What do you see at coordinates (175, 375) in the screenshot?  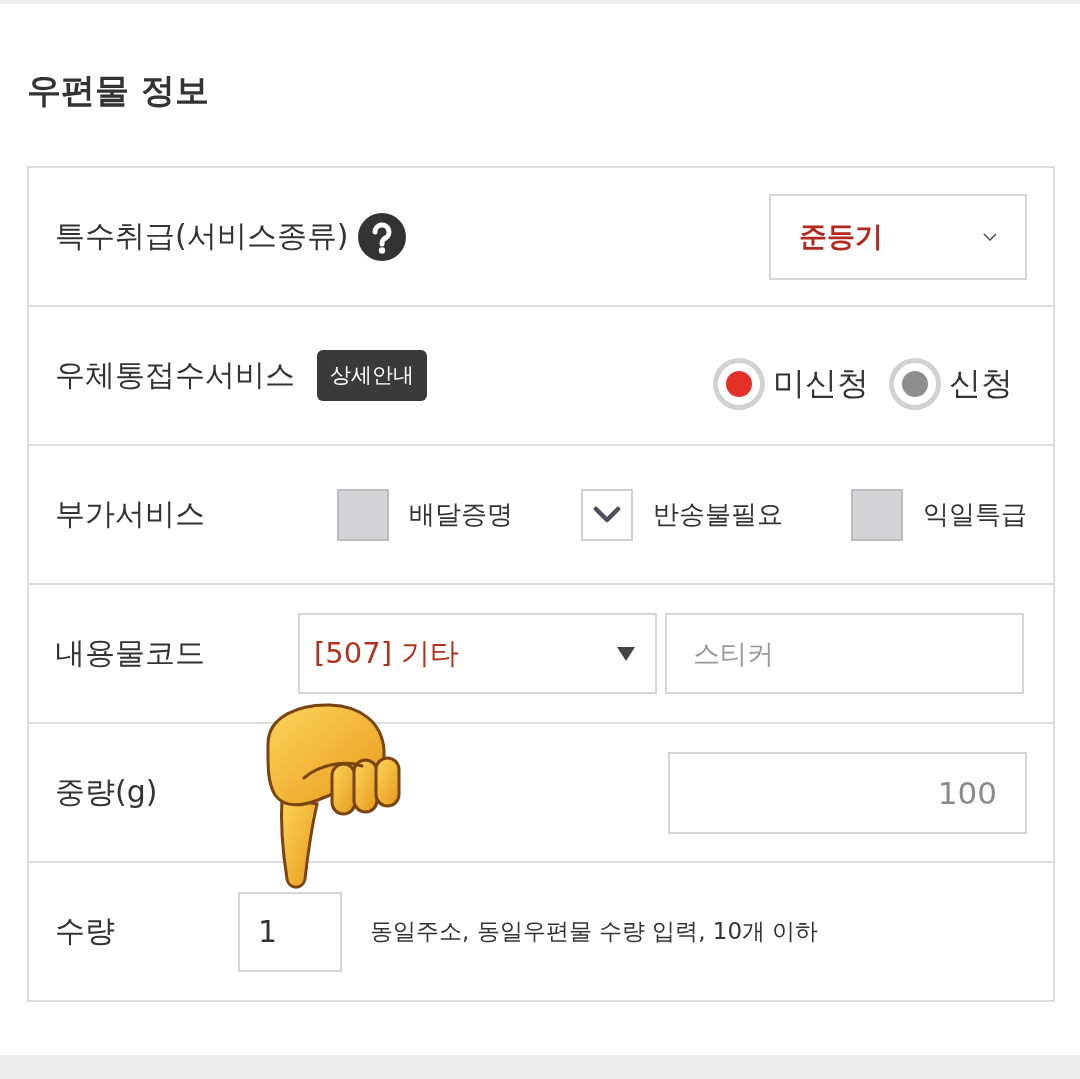 I see `field-label: 우체통접수서비스` at bounding box center [175, 375].